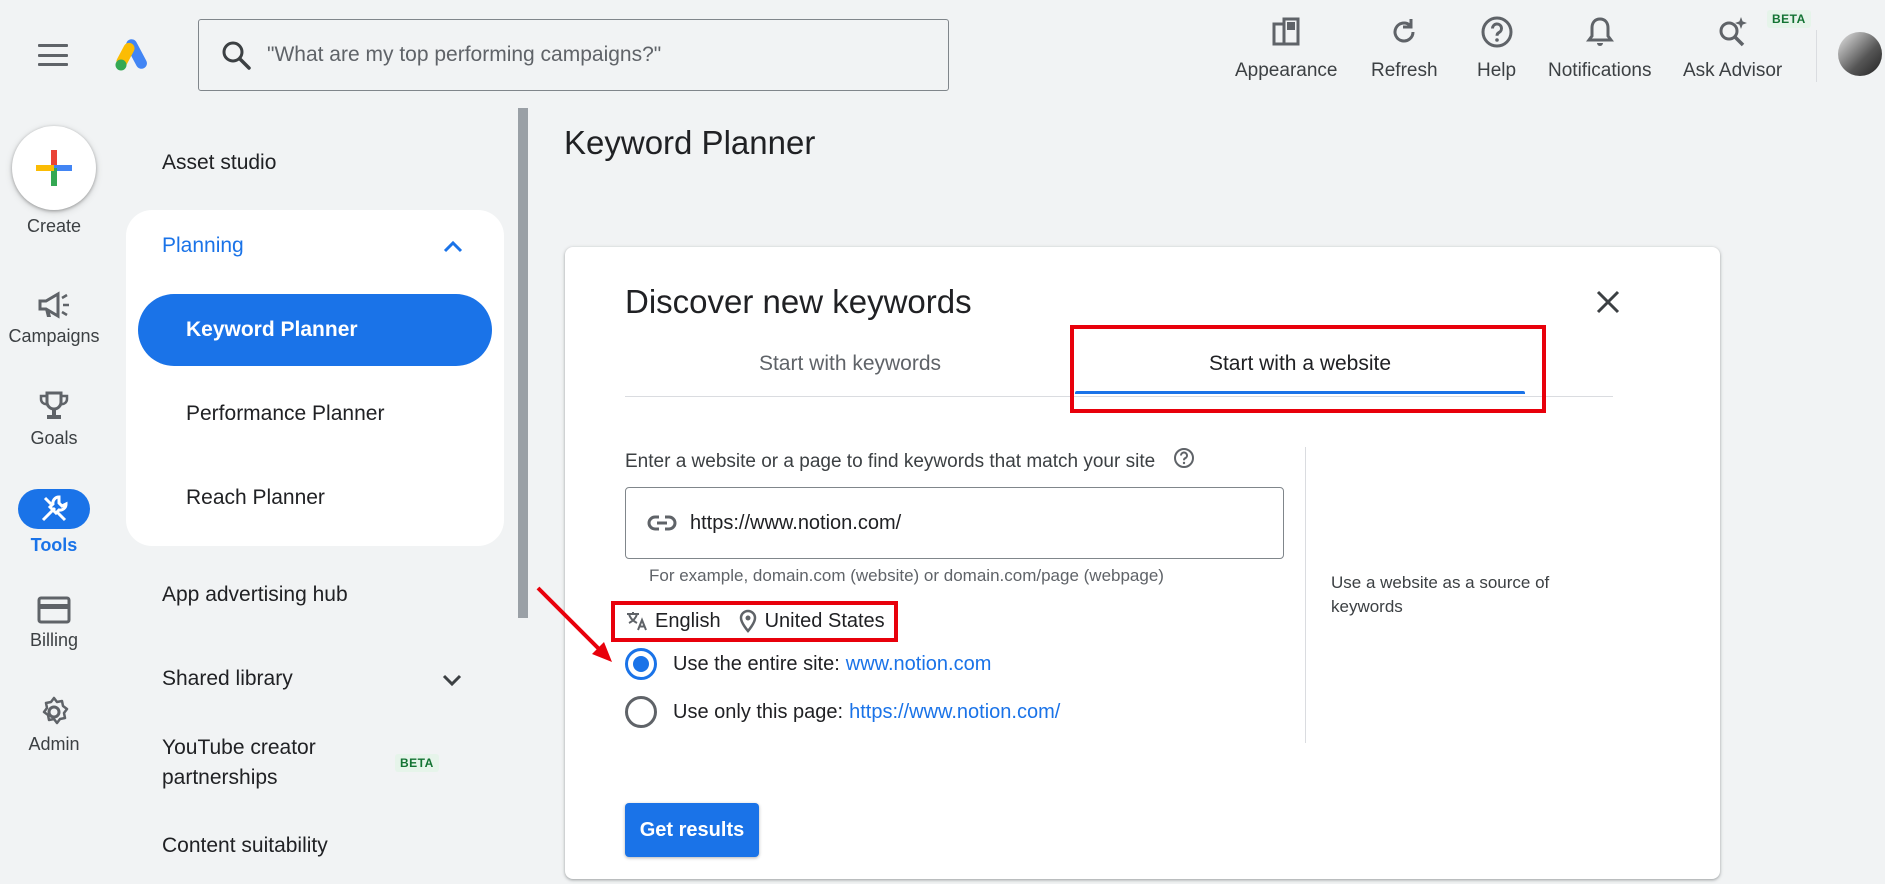 Image resolution: width=1885 pixels, height=884 pixels. I want to click on entire-site-link: www.notion.com, so click(919, 664).